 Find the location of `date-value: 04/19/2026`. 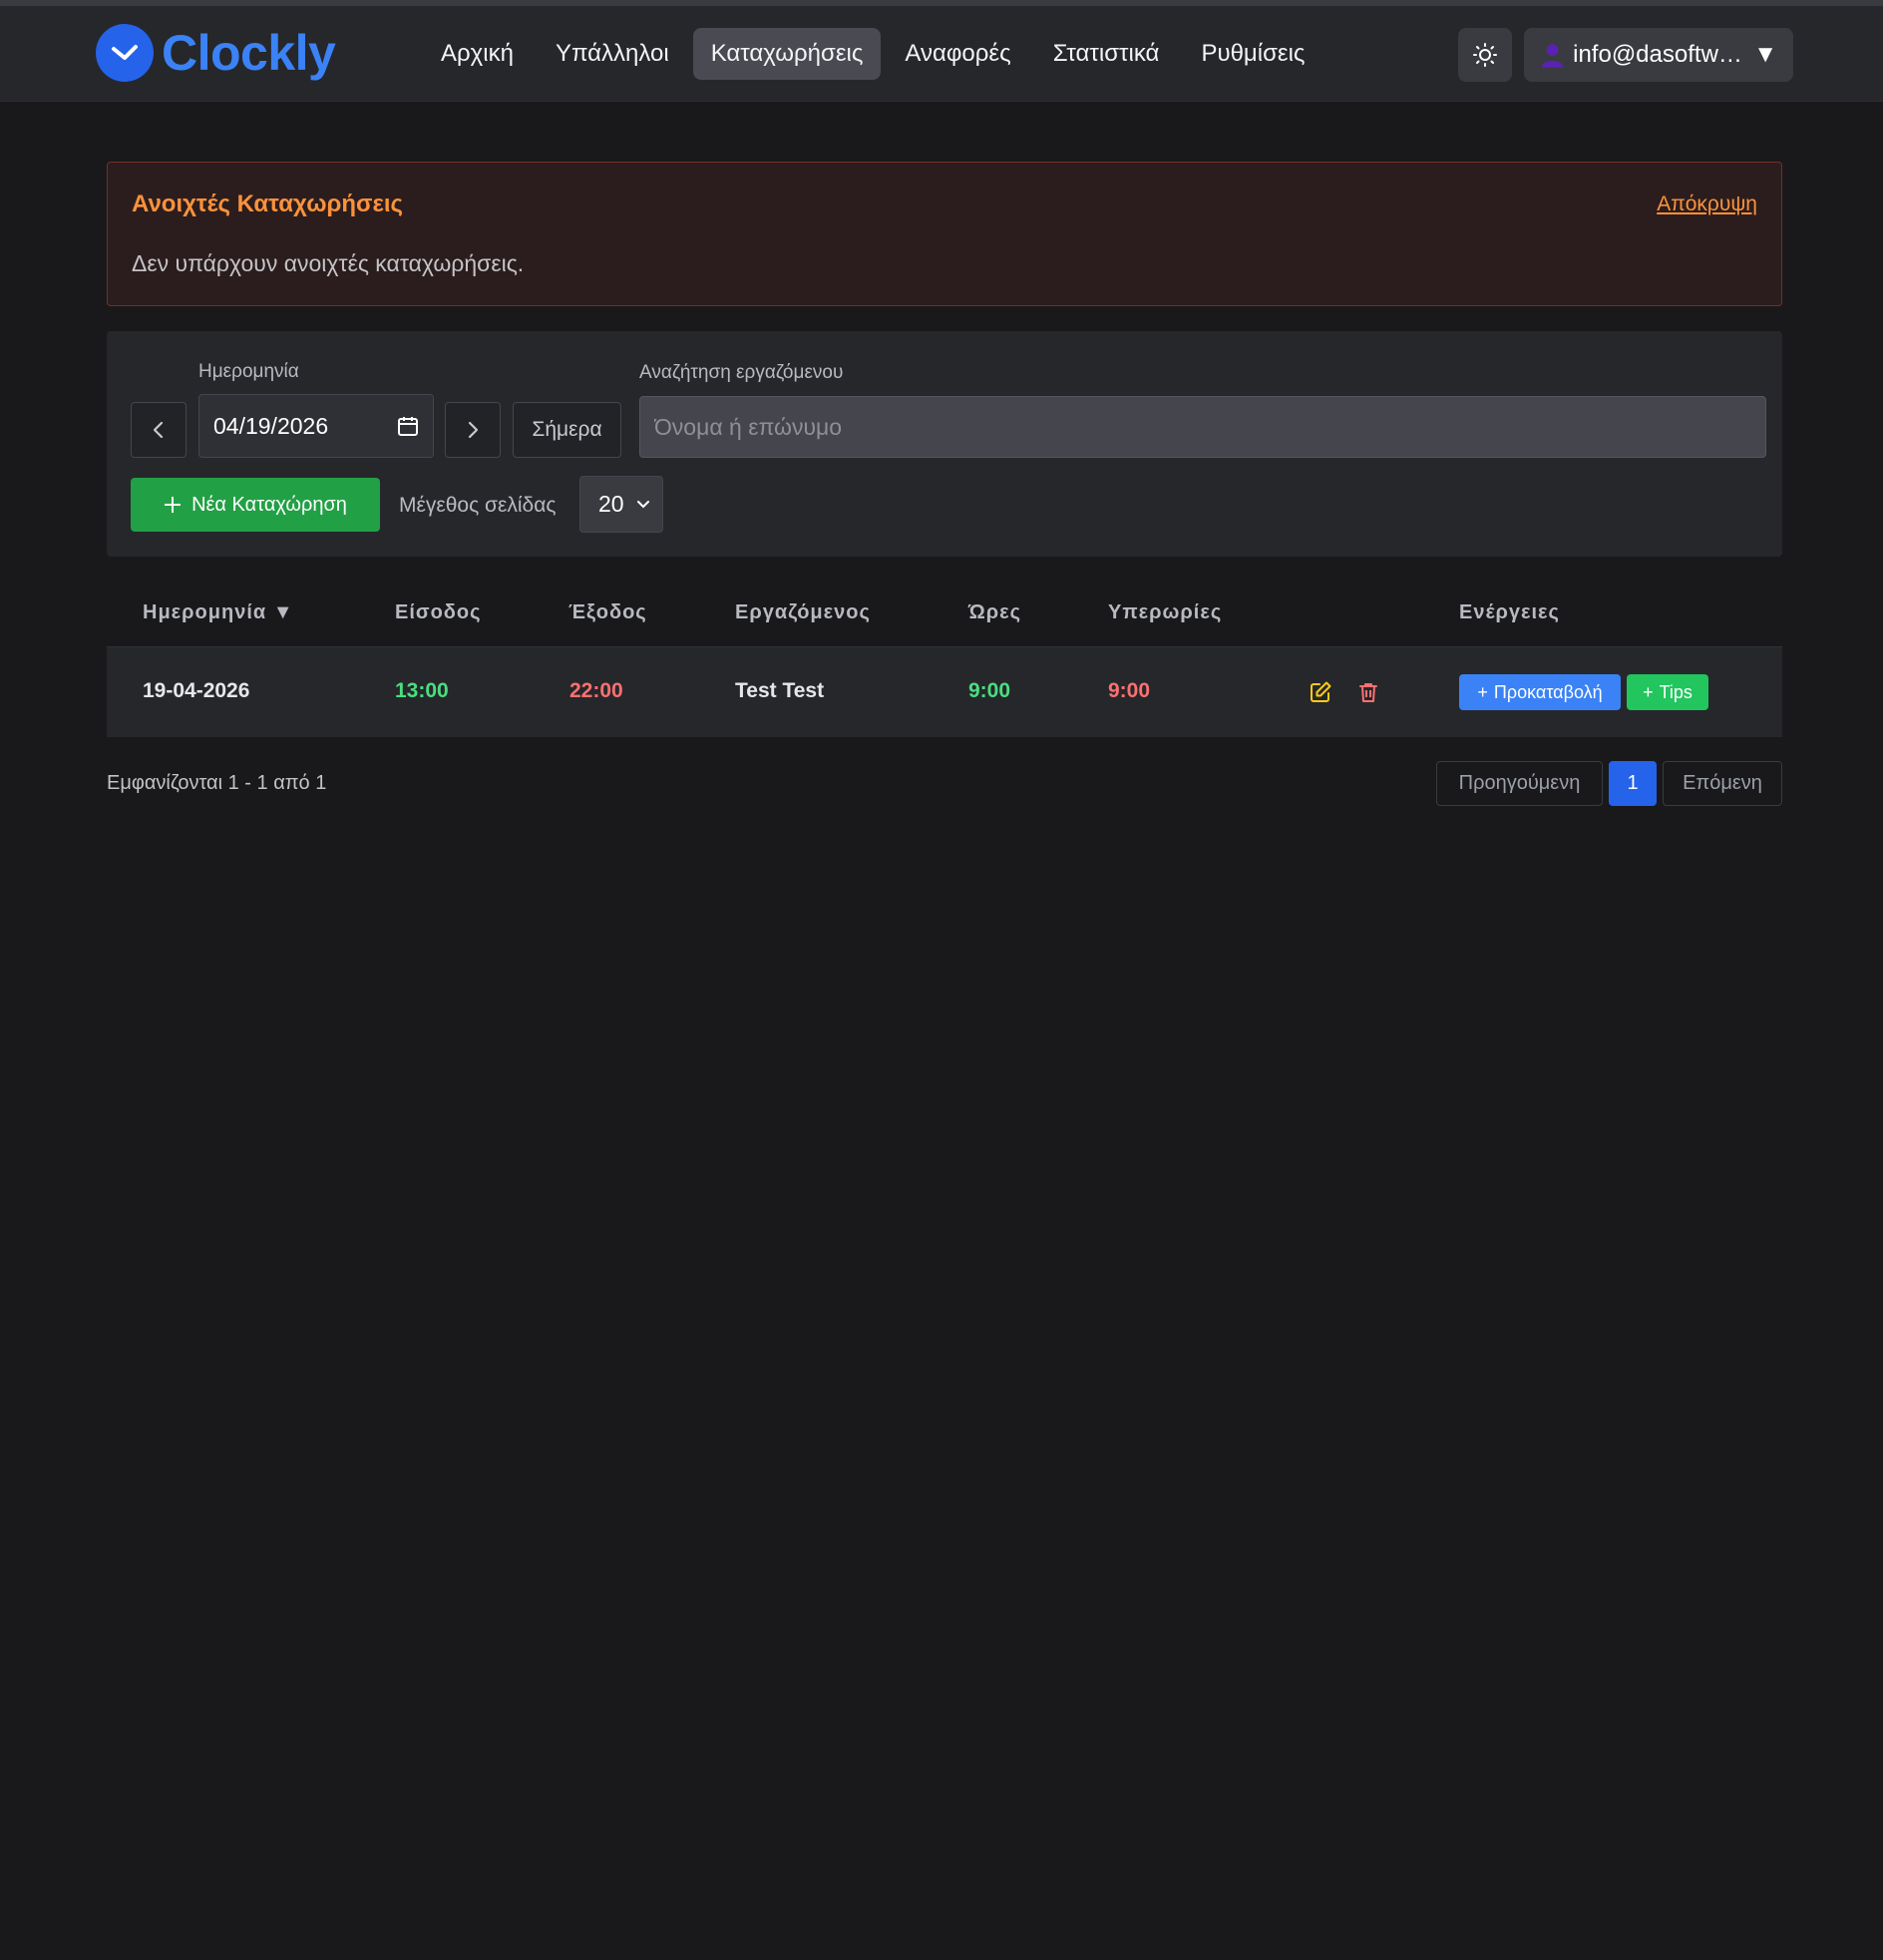

date-value: 04/19/2026 is located at coordinates (271, 426).